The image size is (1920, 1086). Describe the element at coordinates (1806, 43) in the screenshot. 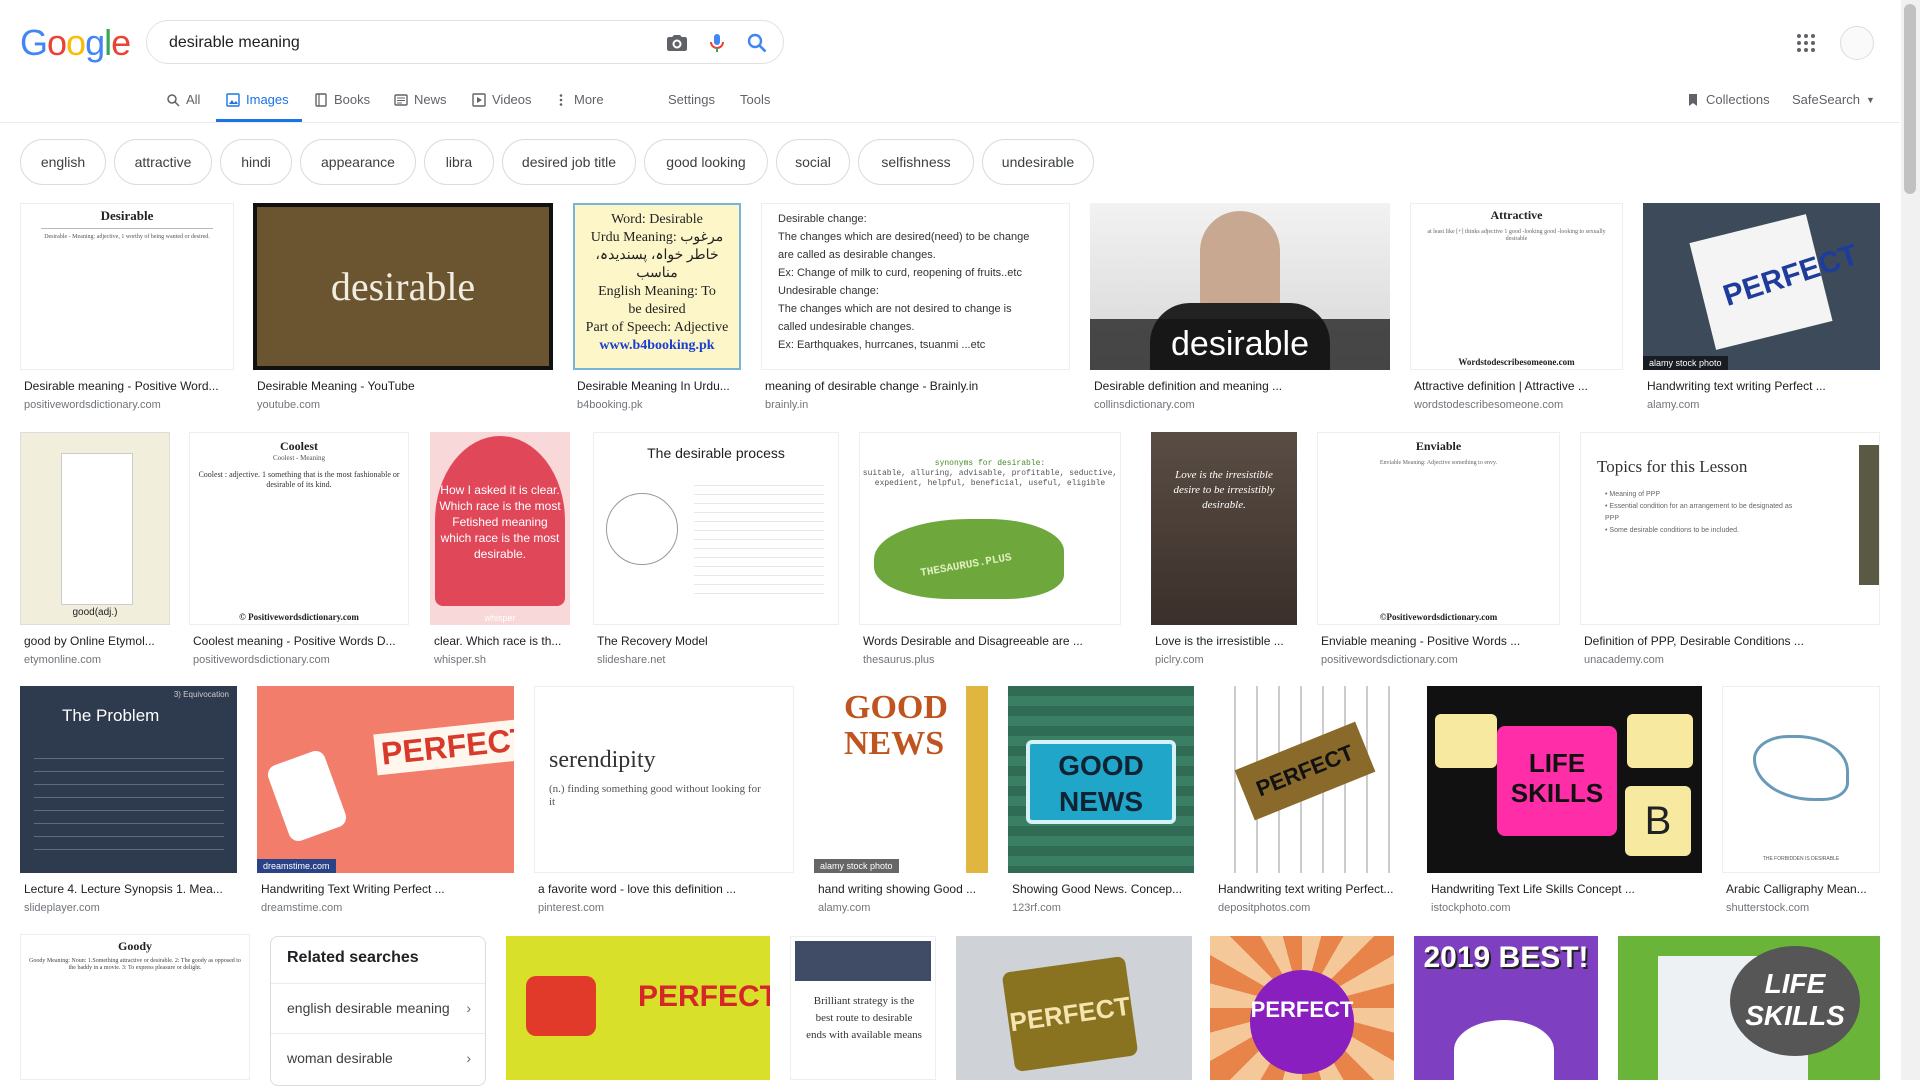

I see `apps-grid-icon` at that location.